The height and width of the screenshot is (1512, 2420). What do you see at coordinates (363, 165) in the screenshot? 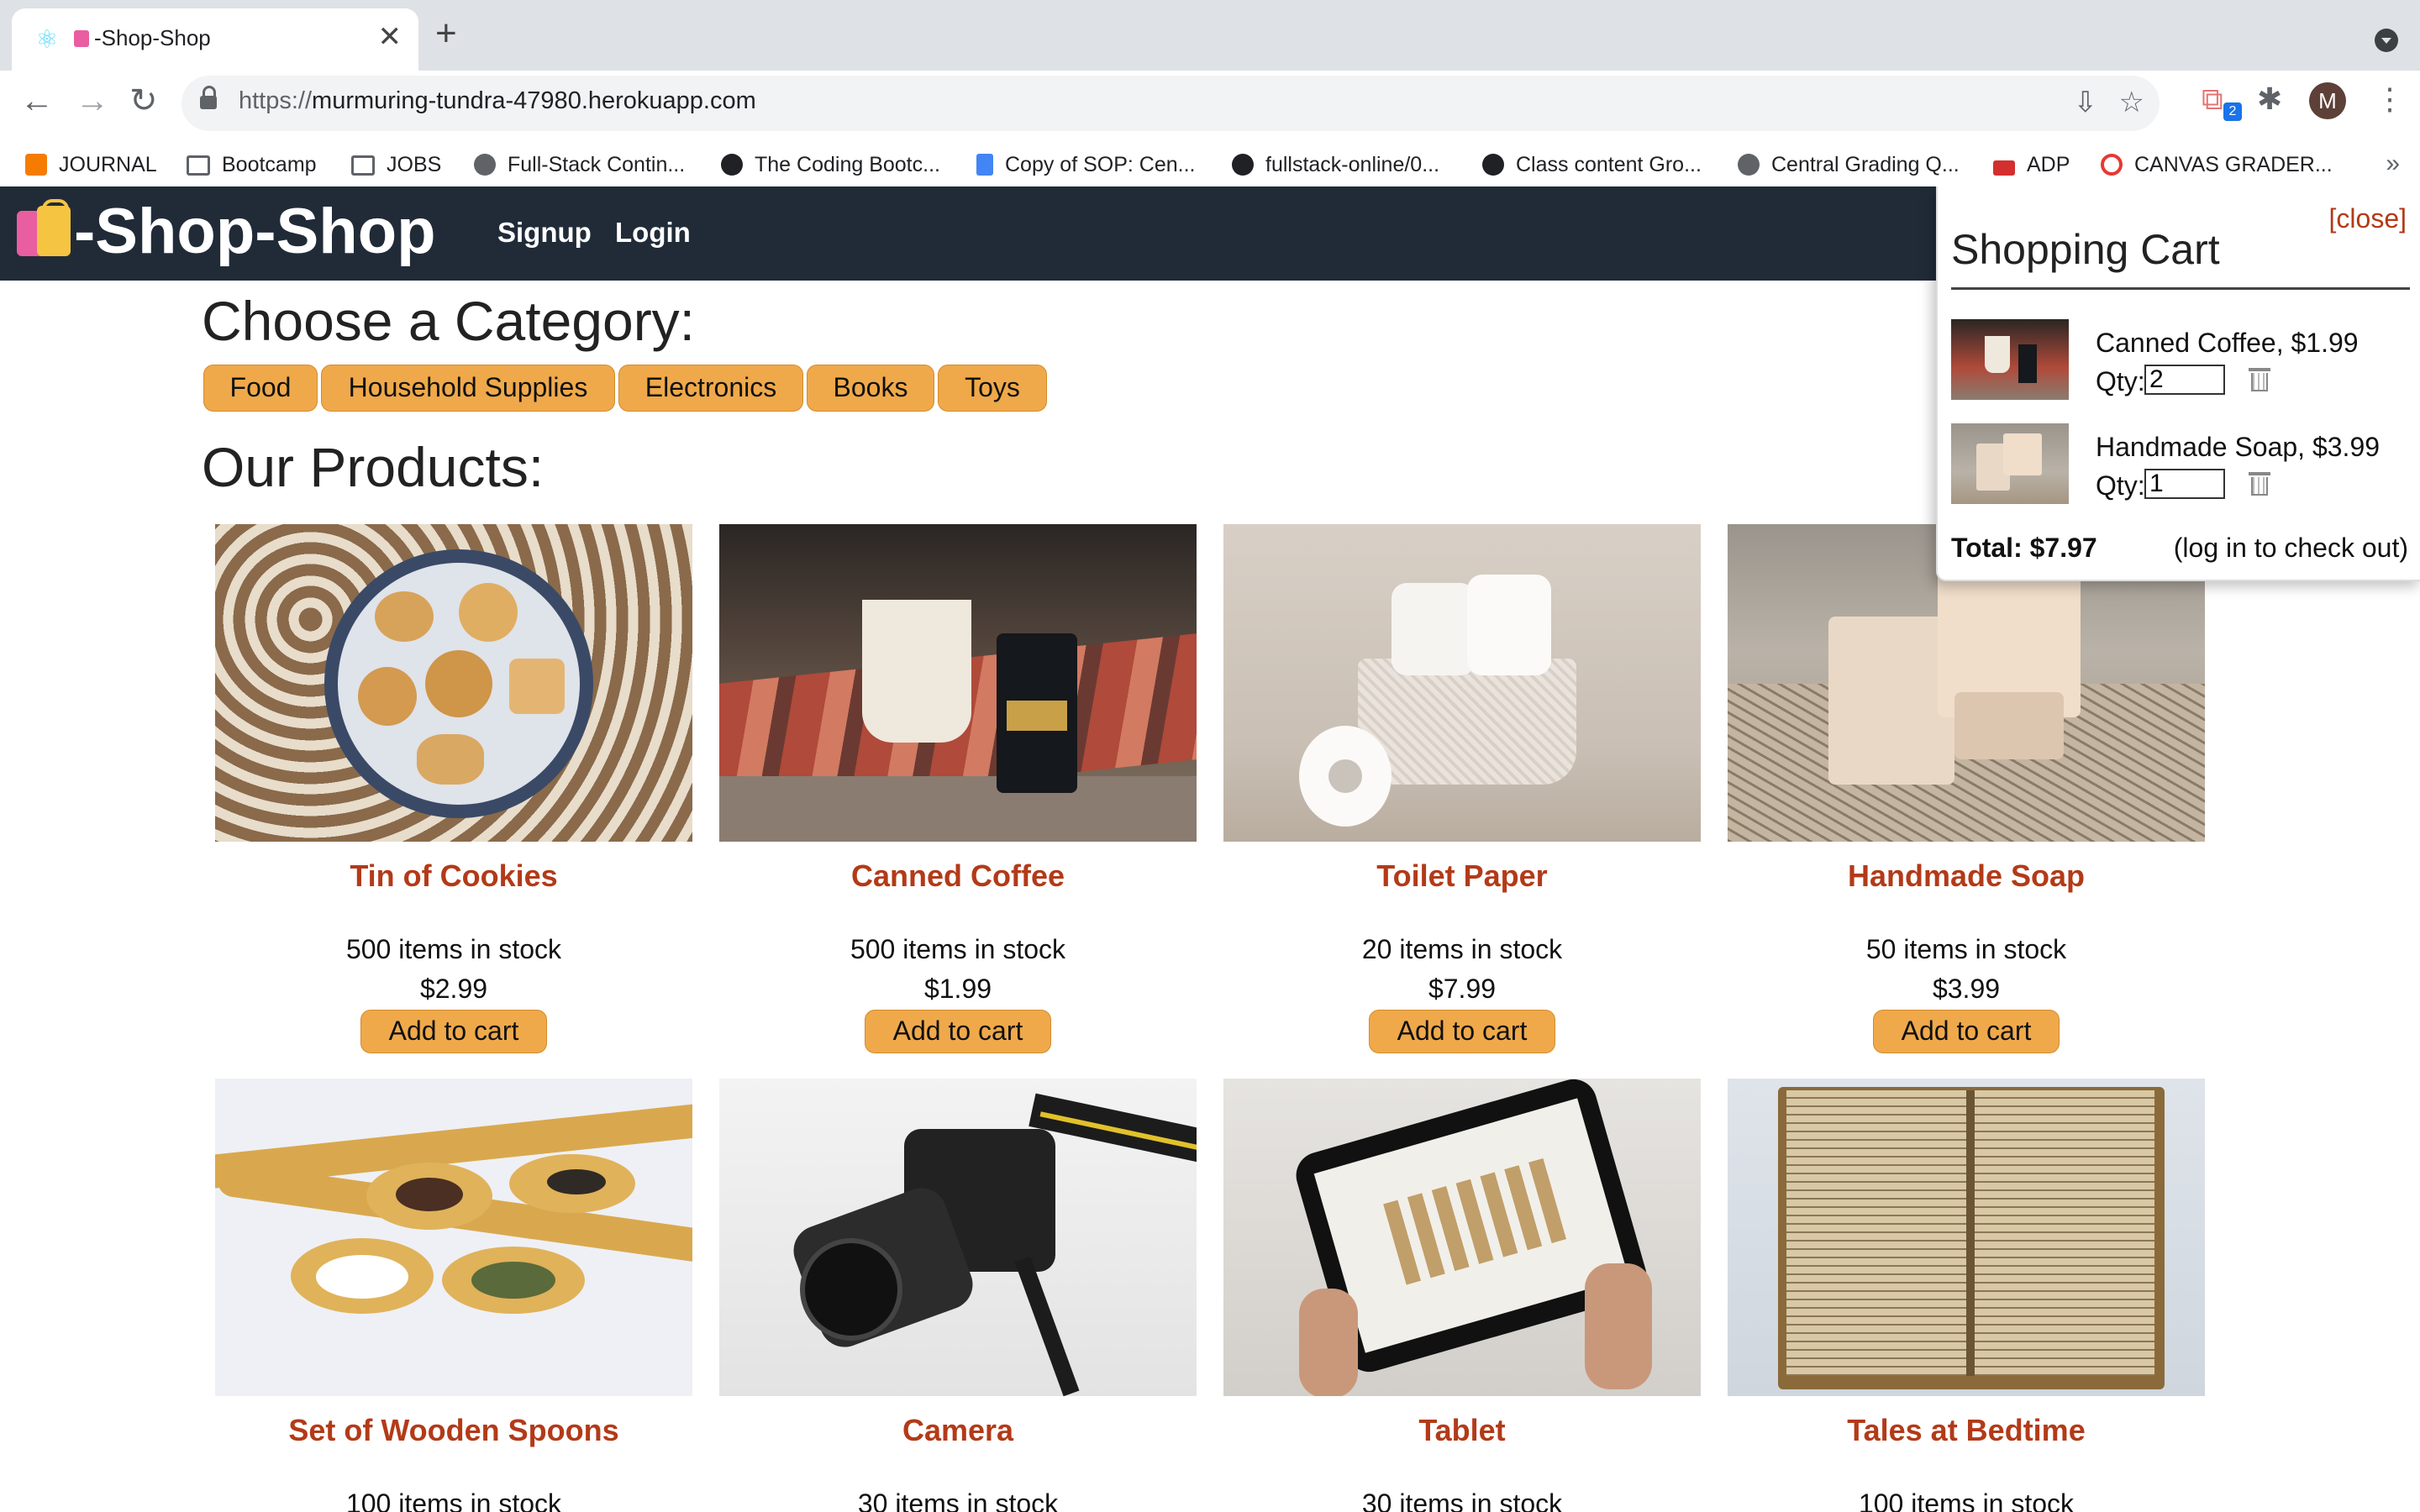
I see `folder-icon` at bounding box center [363, 165].